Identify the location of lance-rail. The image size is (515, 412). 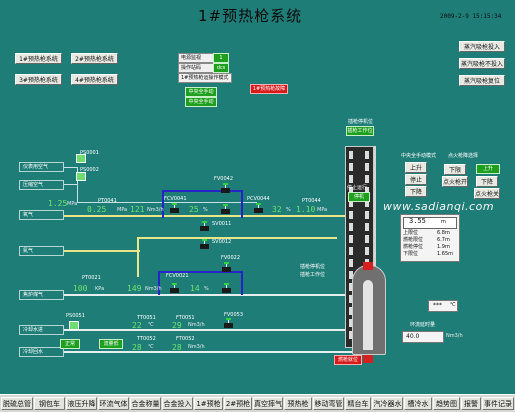
(375, 206).